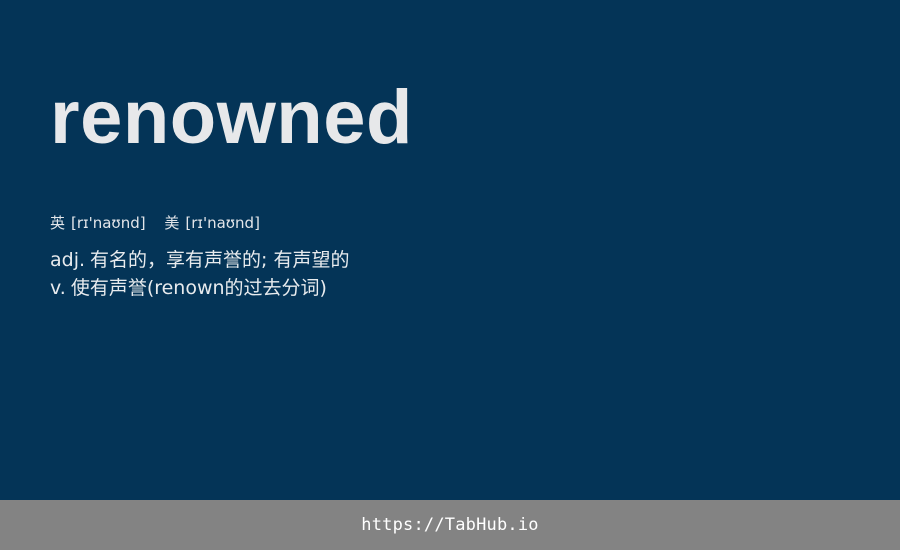 Image resolution: width=900 pixels, height=550 pixels. I want to click on headword: renowned, so click(231, 117).